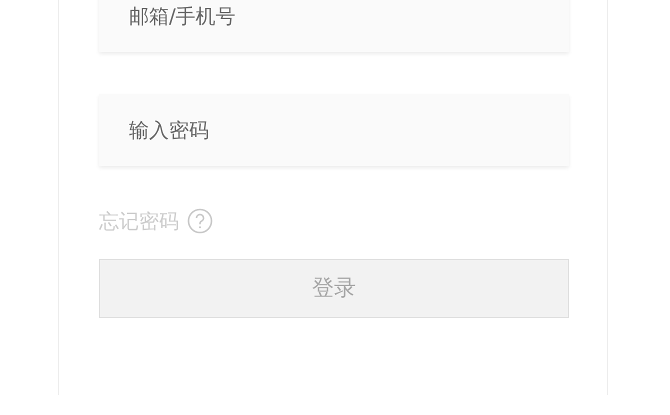 The width and height of the screenshot is (670, 415). Describe the element at coordinates (200, 221) in the screenshot. I see `help-icon` at that location.